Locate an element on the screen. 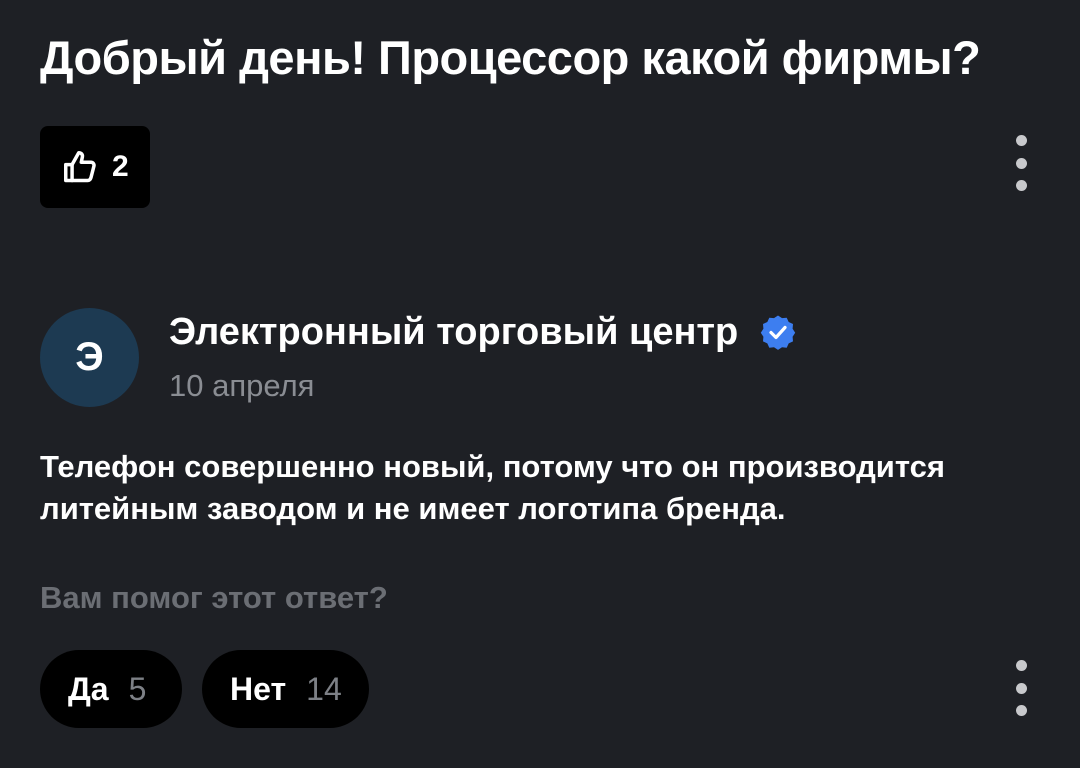 The height and width of the screenshot is (768, 1080). verified-check-icon is located at coordinates (778, 332).